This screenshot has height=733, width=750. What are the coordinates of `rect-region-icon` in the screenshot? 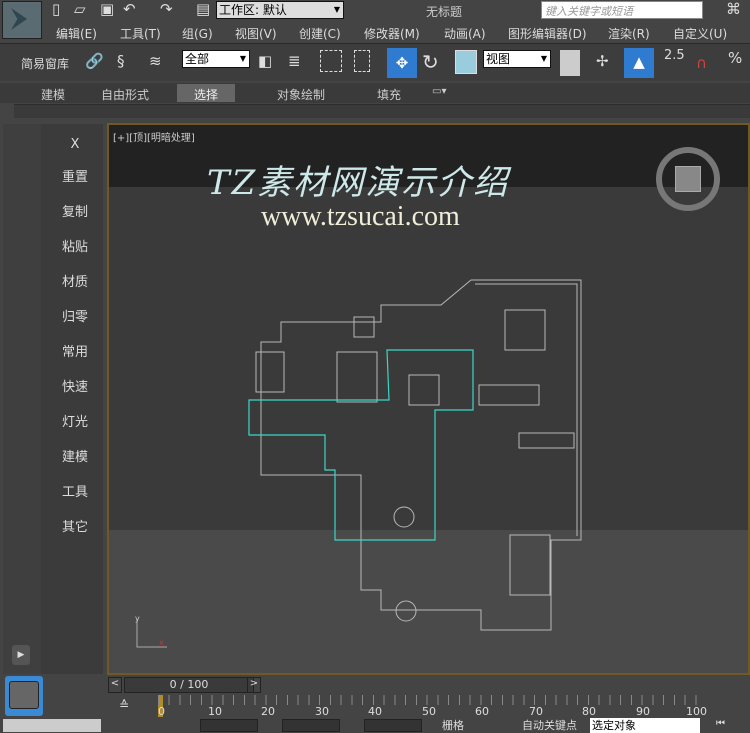 It's located at (331, 61).